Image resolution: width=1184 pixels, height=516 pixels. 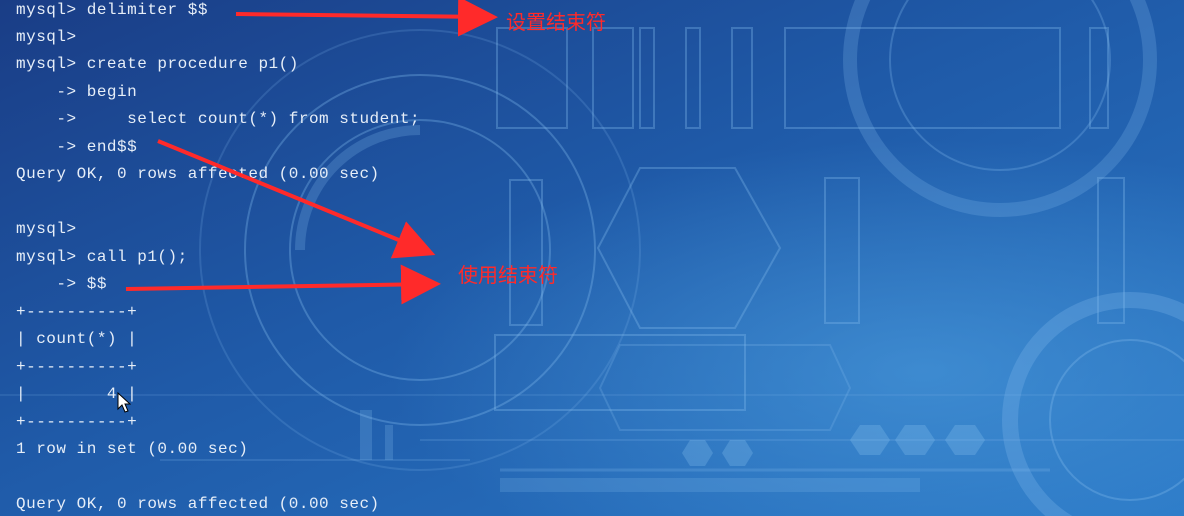 I want to click on mouse-pointer-icon, so click(x=124, y=402).